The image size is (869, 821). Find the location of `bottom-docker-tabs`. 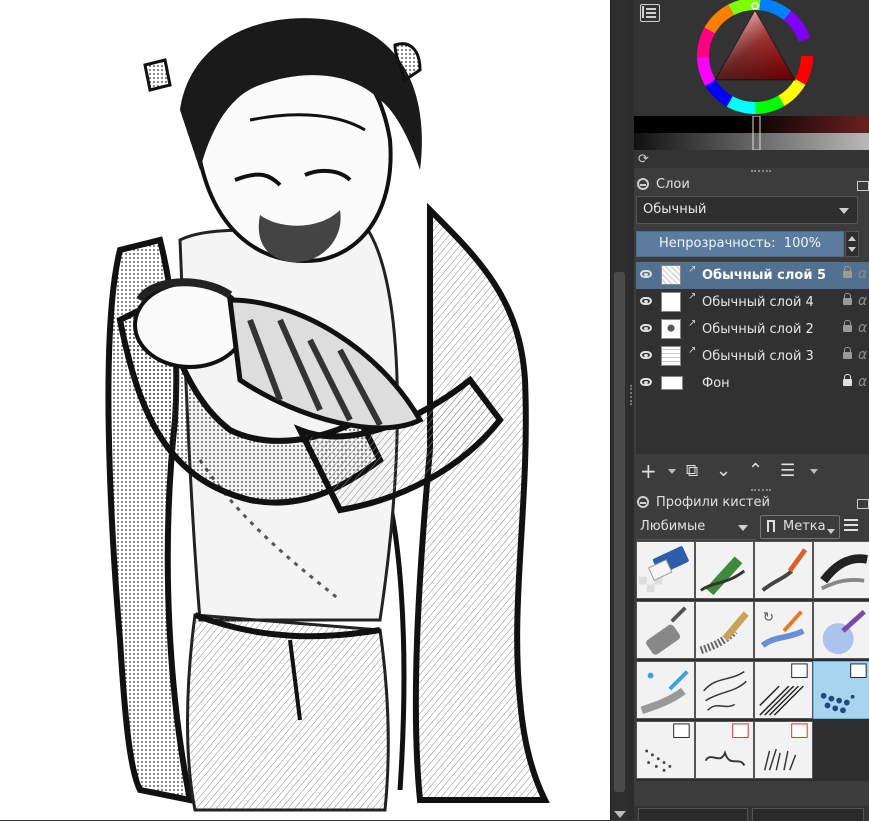

bottom-docker-tabs is located at coordinates (751, 813).